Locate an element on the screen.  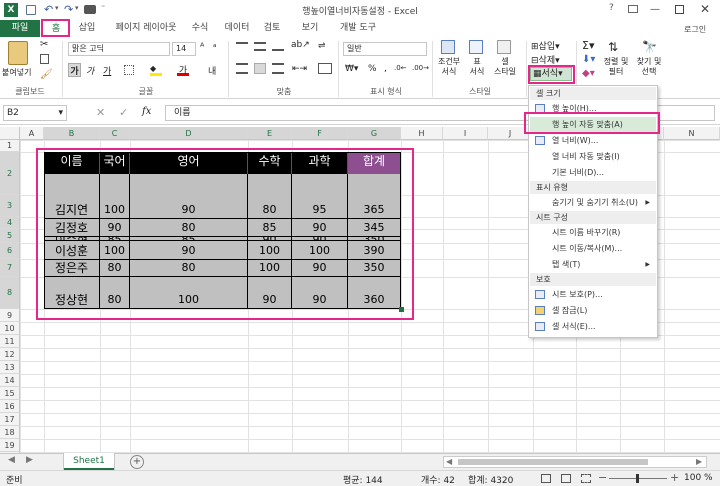
tab-formulas: 수식 is located at coordinates (200, 28).